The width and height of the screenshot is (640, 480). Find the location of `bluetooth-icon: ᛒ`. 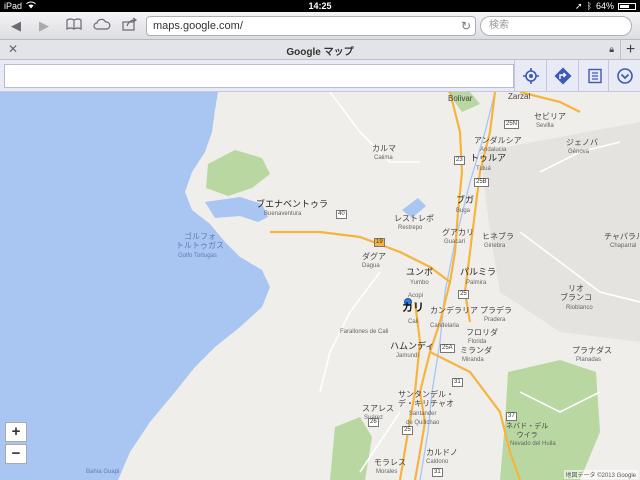

bluetooth-icon: ᛒ is located at coordinates (589, 6).